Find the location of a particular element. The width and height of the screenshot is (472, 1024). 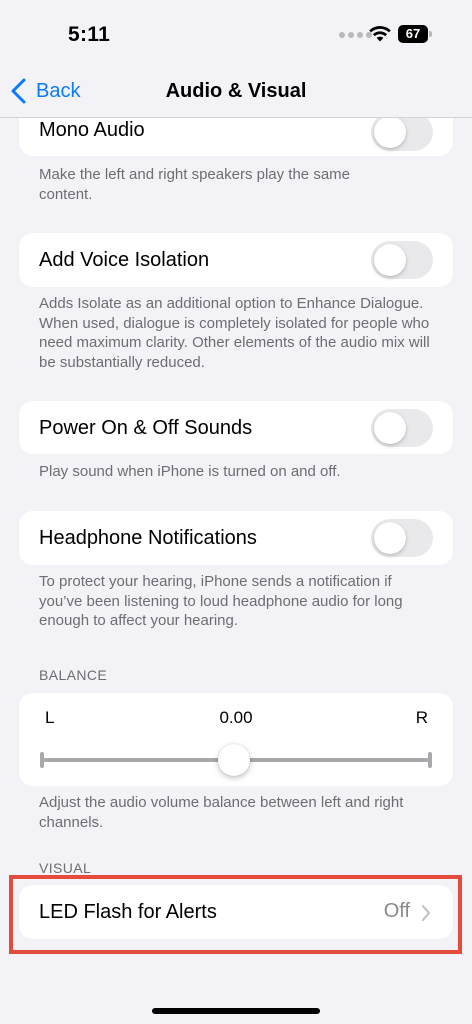

chevron-right-icon is located at coordinates (426, 913).